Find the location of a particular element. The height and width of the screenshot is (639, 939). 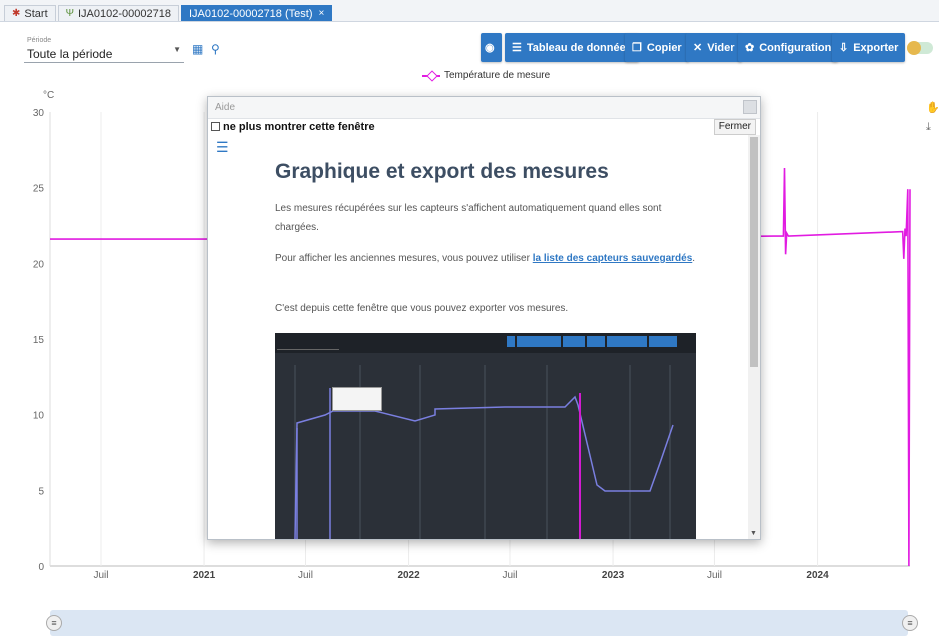

copy-button: ❐ Copier is located at coordinates (657, 47).